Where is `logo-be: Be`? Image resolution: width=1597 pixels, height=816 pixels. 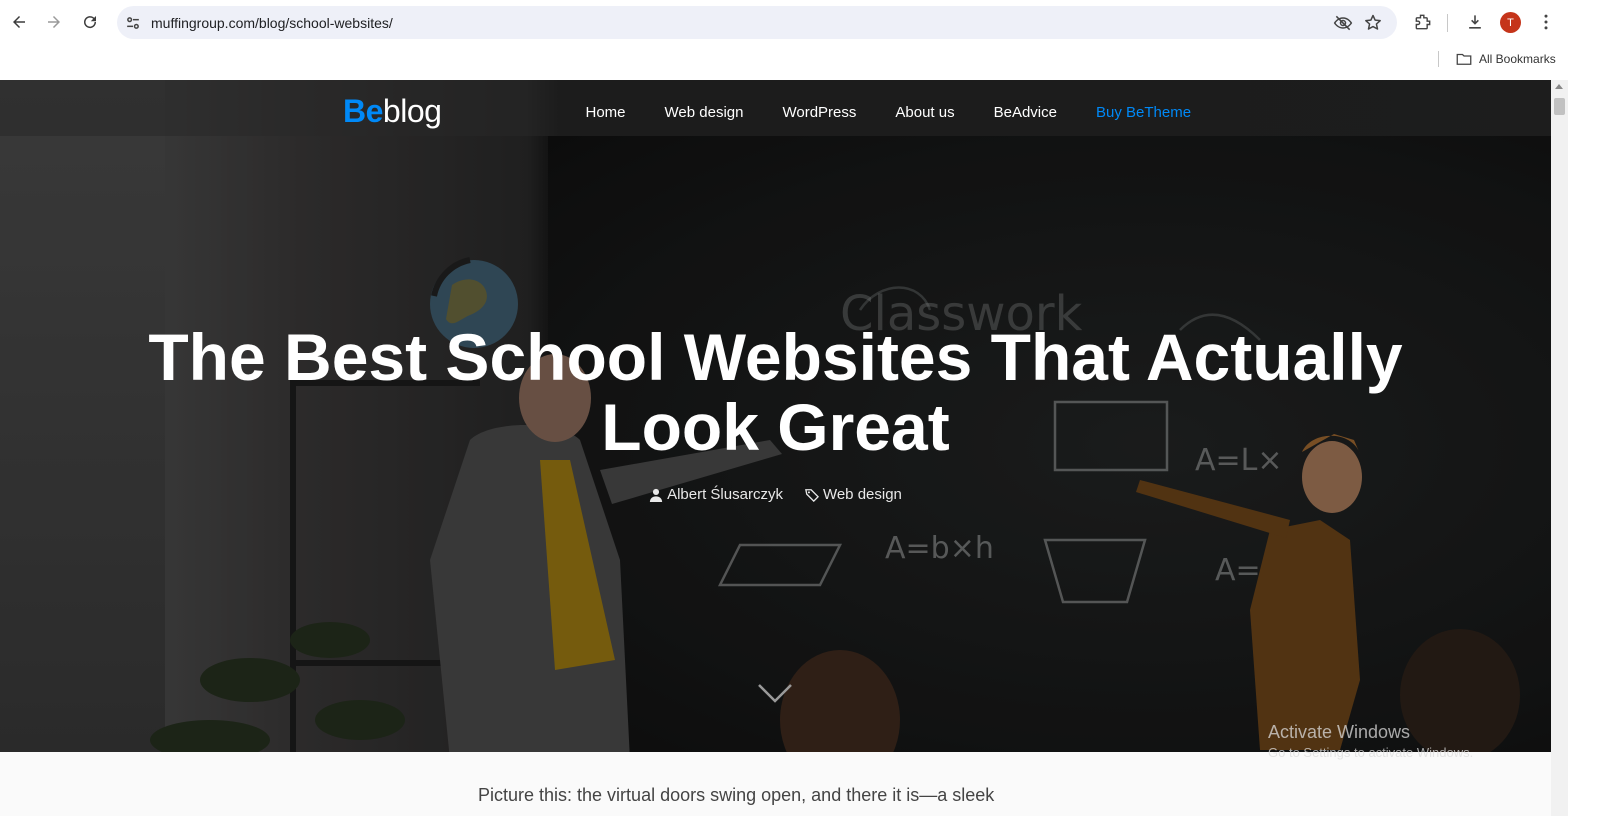
logo-be: Be is located at coordinates (363, 111).